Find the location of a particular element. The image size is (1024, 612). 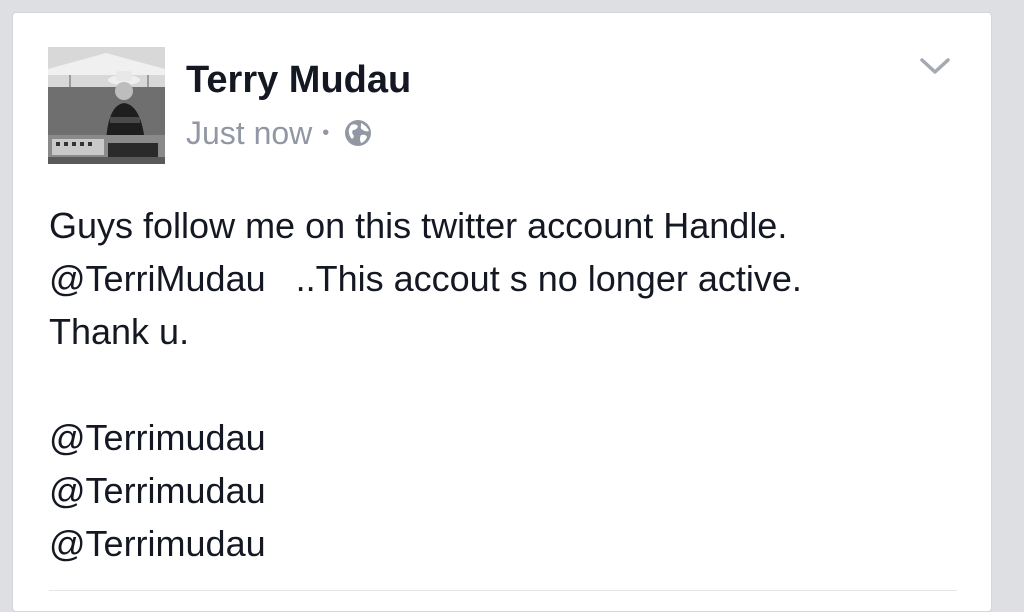

globe-icon is located at coordinates (358, 133).